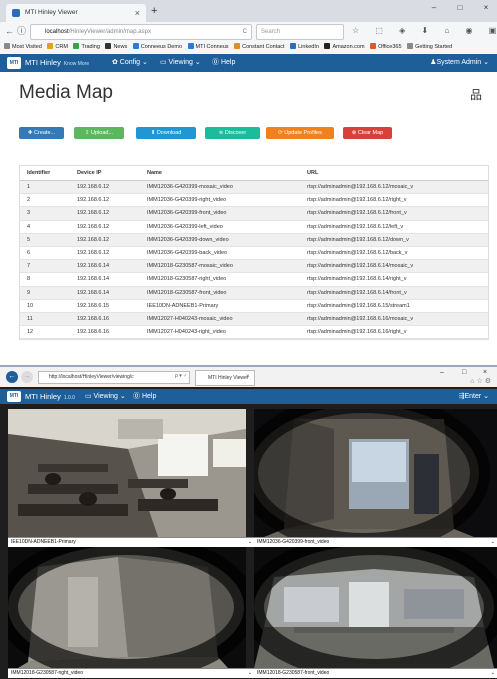  What do you see at coordinates (344, 47) in the screenshot?
I see `bookmark-item: Amazon.com` at bounding box center [344, 47].